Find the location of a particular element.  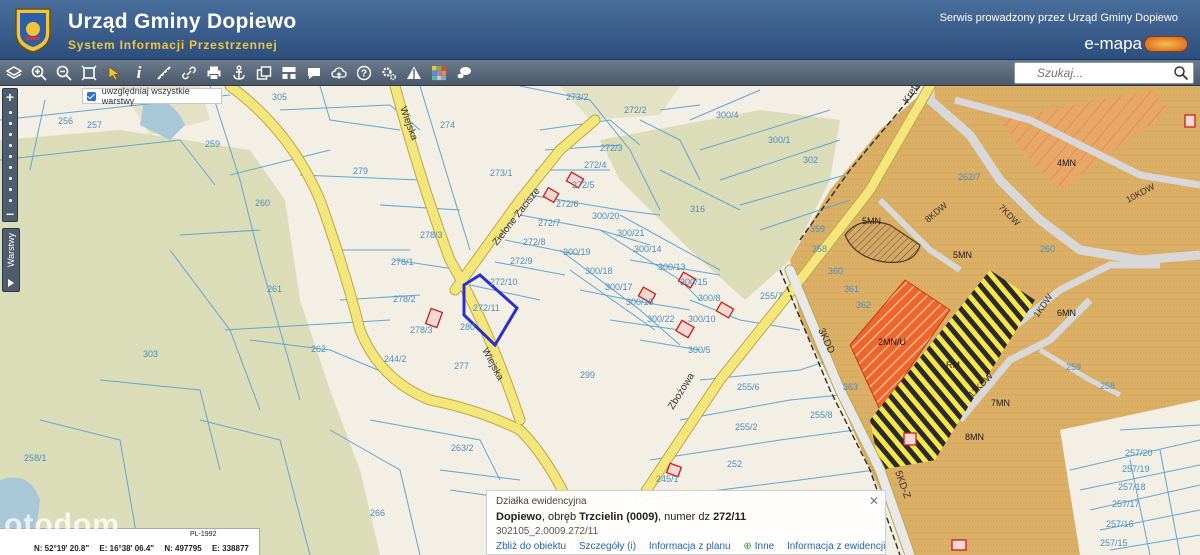

svg-text: 272/9 is located at coordinates (521, 261).